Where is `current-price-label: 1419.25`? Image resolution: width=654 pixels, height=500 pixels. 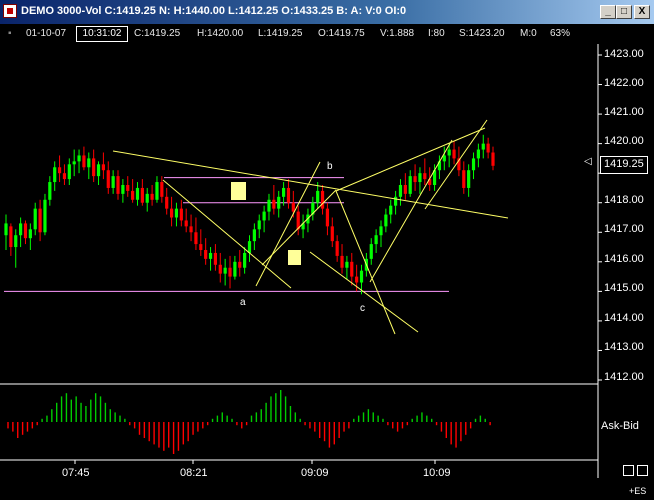 current-price-label: 1419.25 is located at coordinates (624, 165).